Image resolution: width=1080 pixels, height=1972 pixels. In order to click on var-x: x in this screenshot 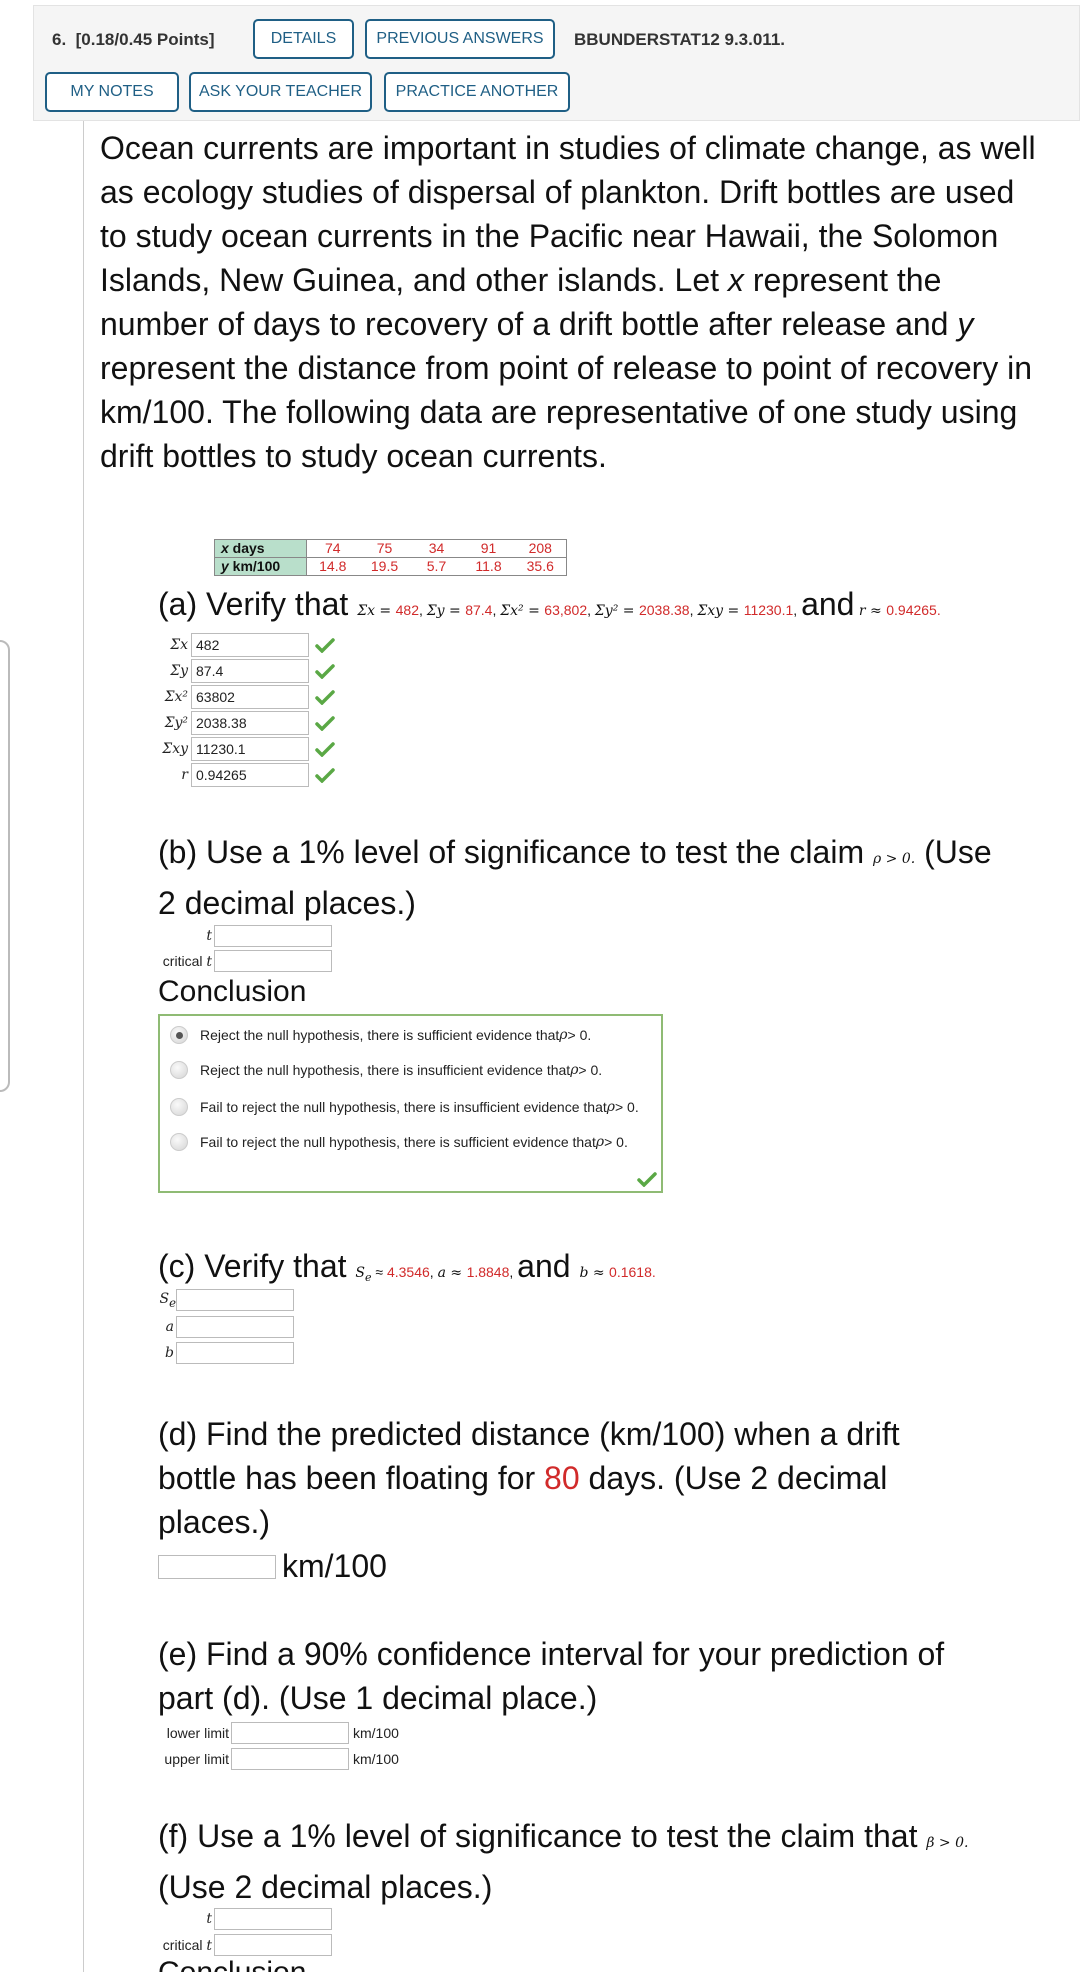, I will do `click(735, 280)`.